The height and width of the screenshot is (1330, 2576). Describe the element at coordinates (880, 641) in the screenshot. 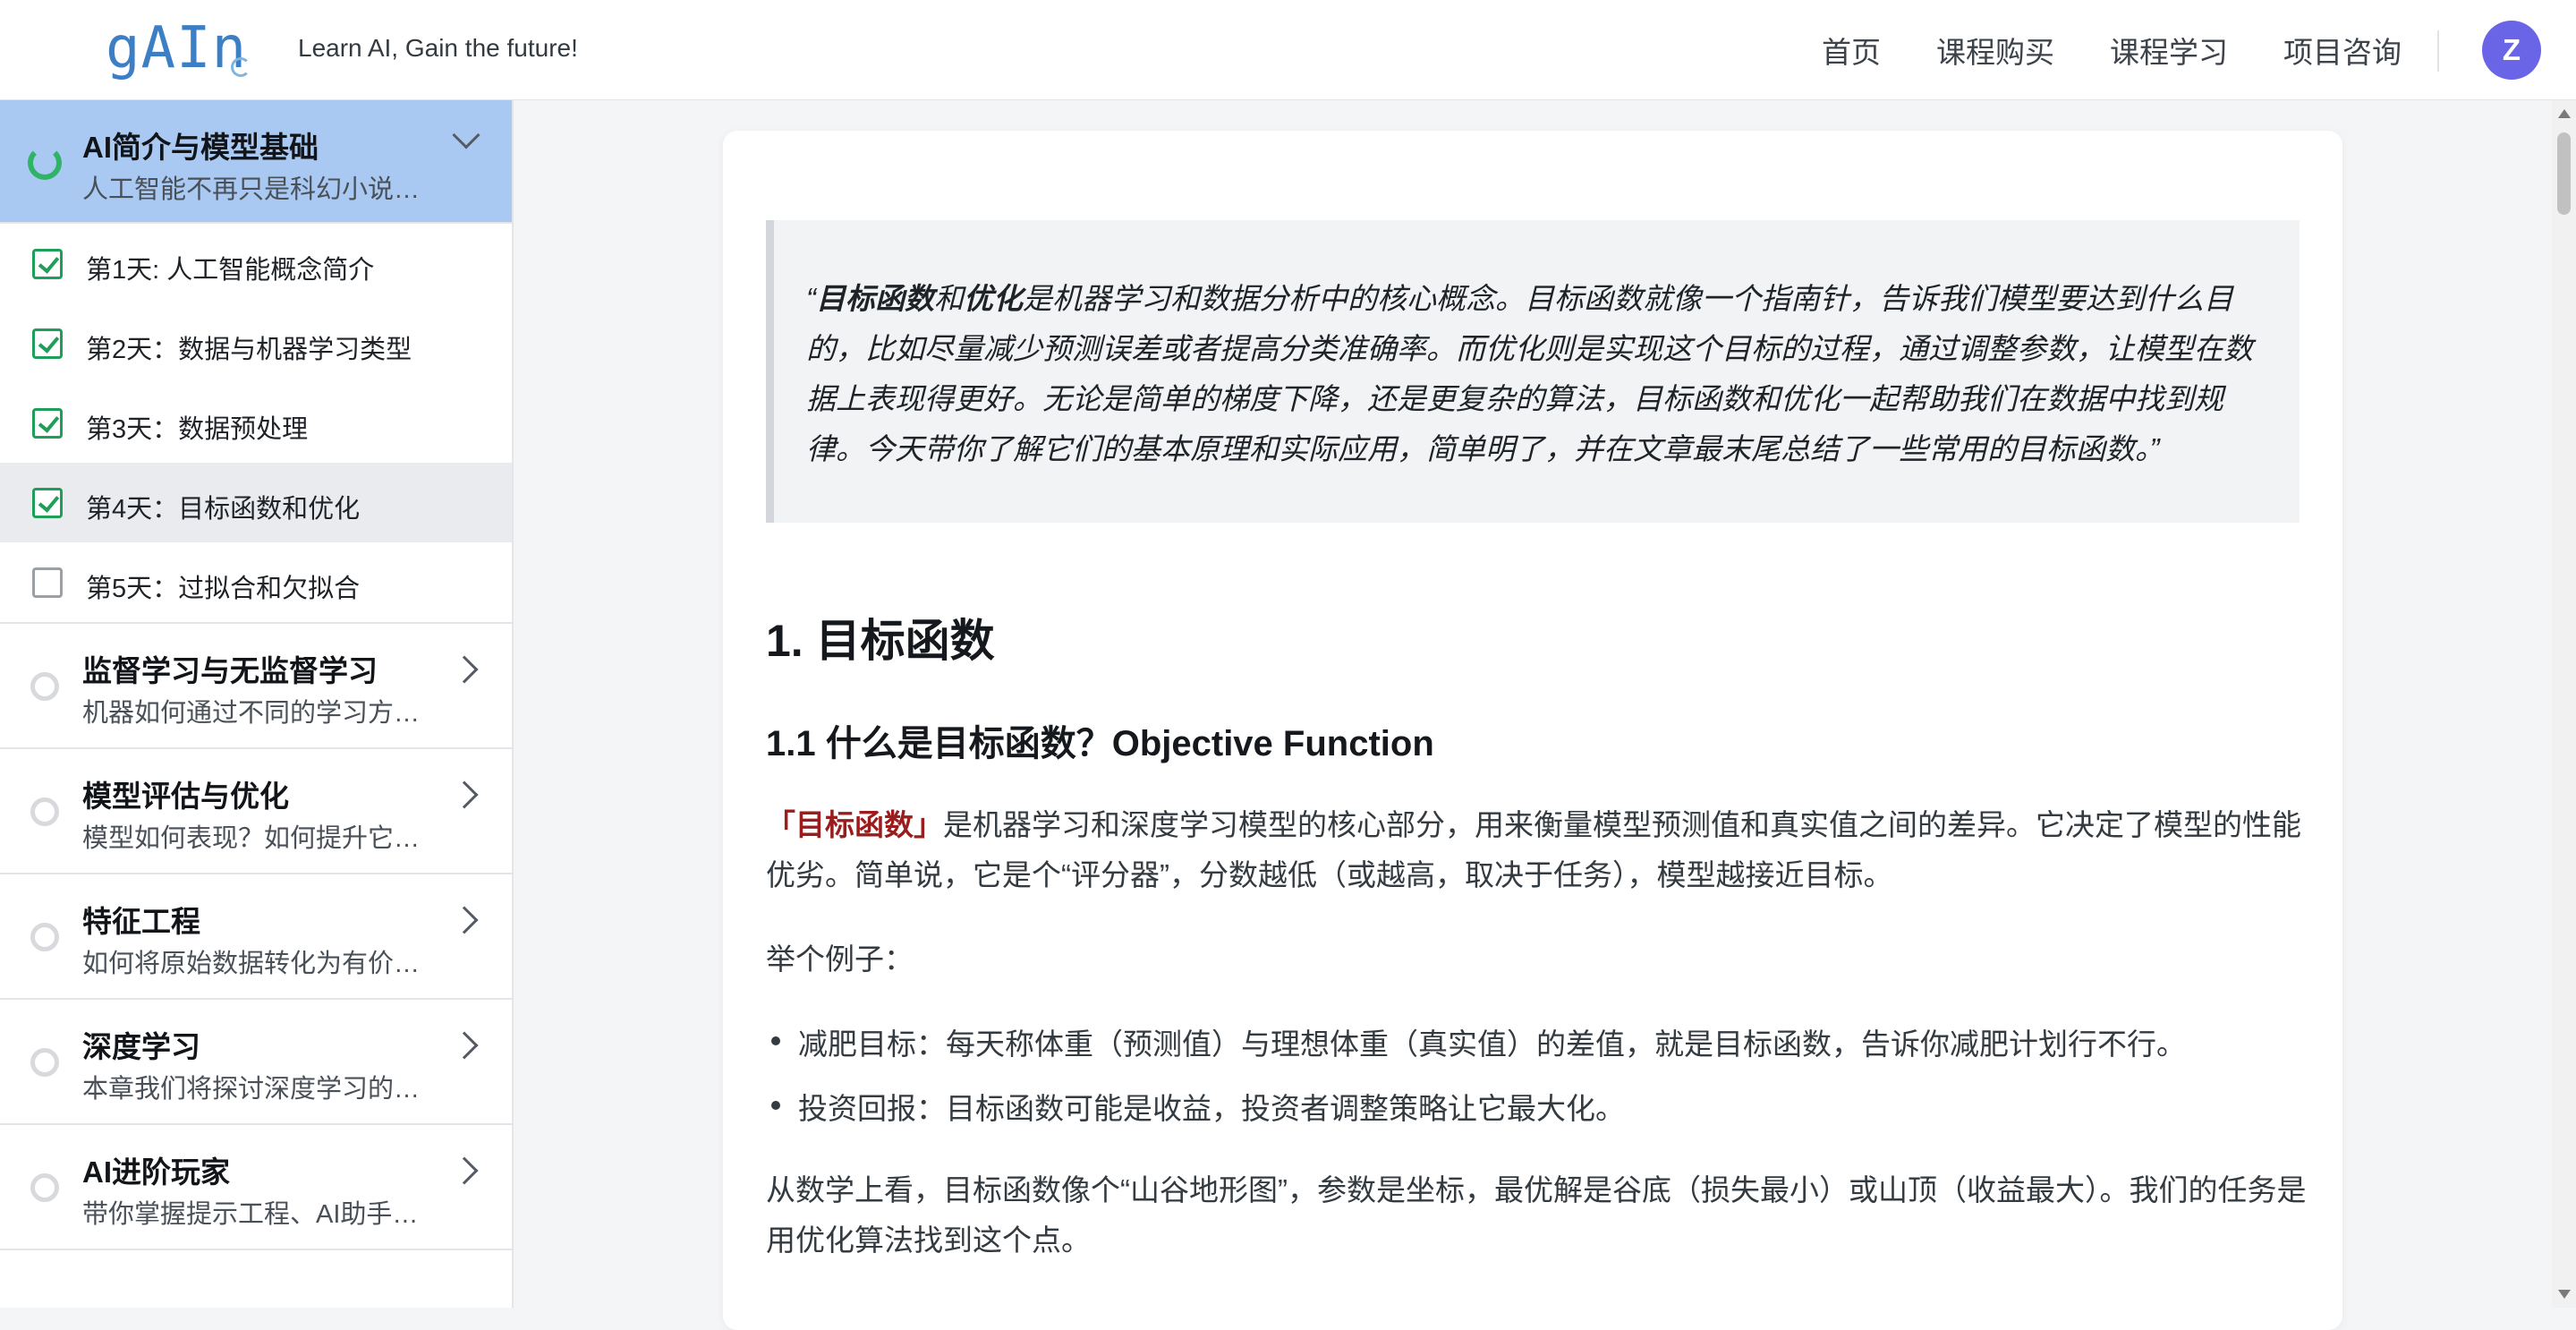

I see `section-heading: 1. 目标函数` at that location.